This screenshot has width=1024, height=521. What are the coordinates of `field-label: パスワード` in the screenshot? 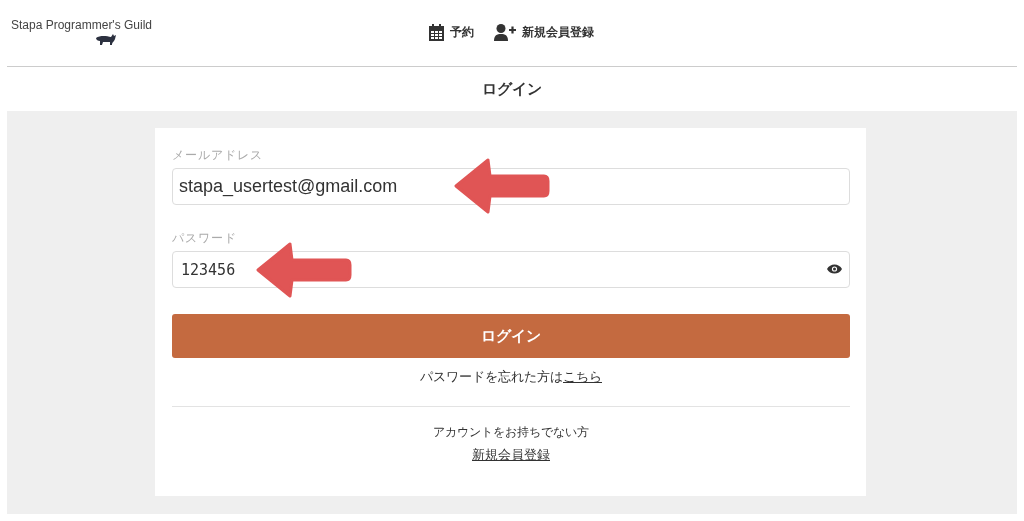 It's located at (205, 238).